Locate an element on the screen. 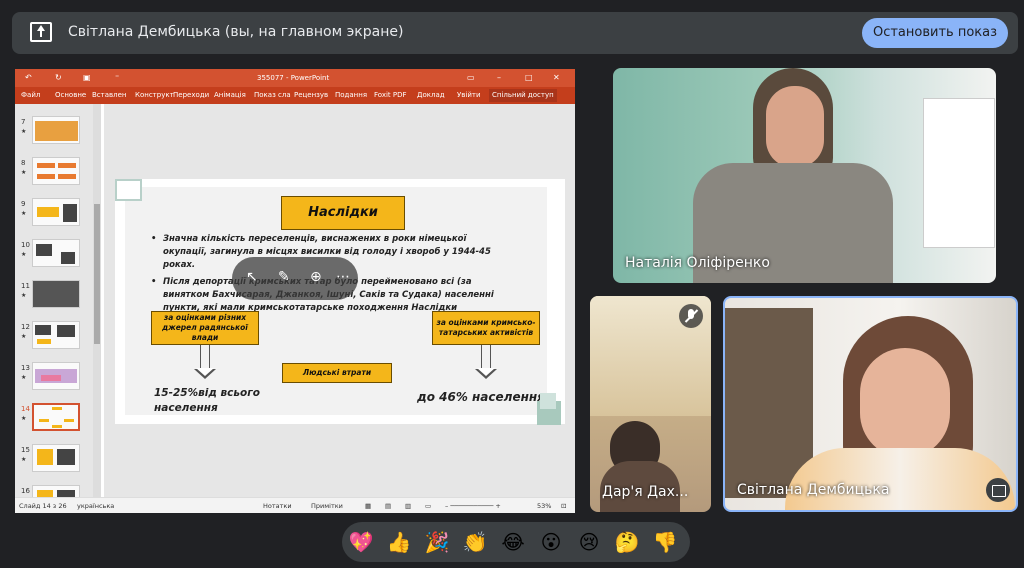 Image resolution: width=1024 pixels, height=568 pixels. thumbnail-15: 15 ★ is located at coordinates (56, 464).